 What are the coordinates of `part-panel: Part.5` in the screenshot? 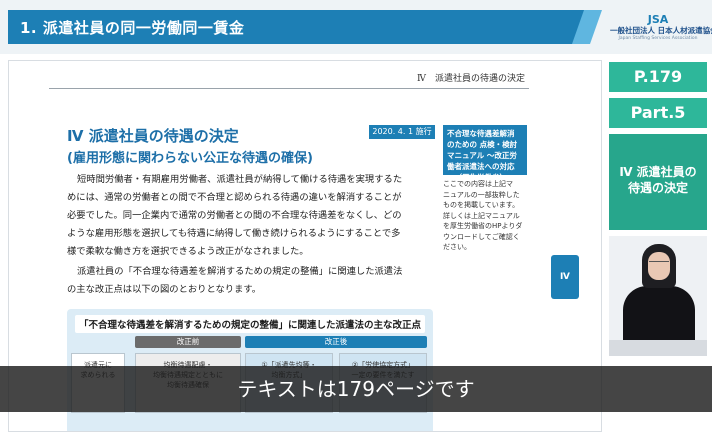 It's located at (658, 113).